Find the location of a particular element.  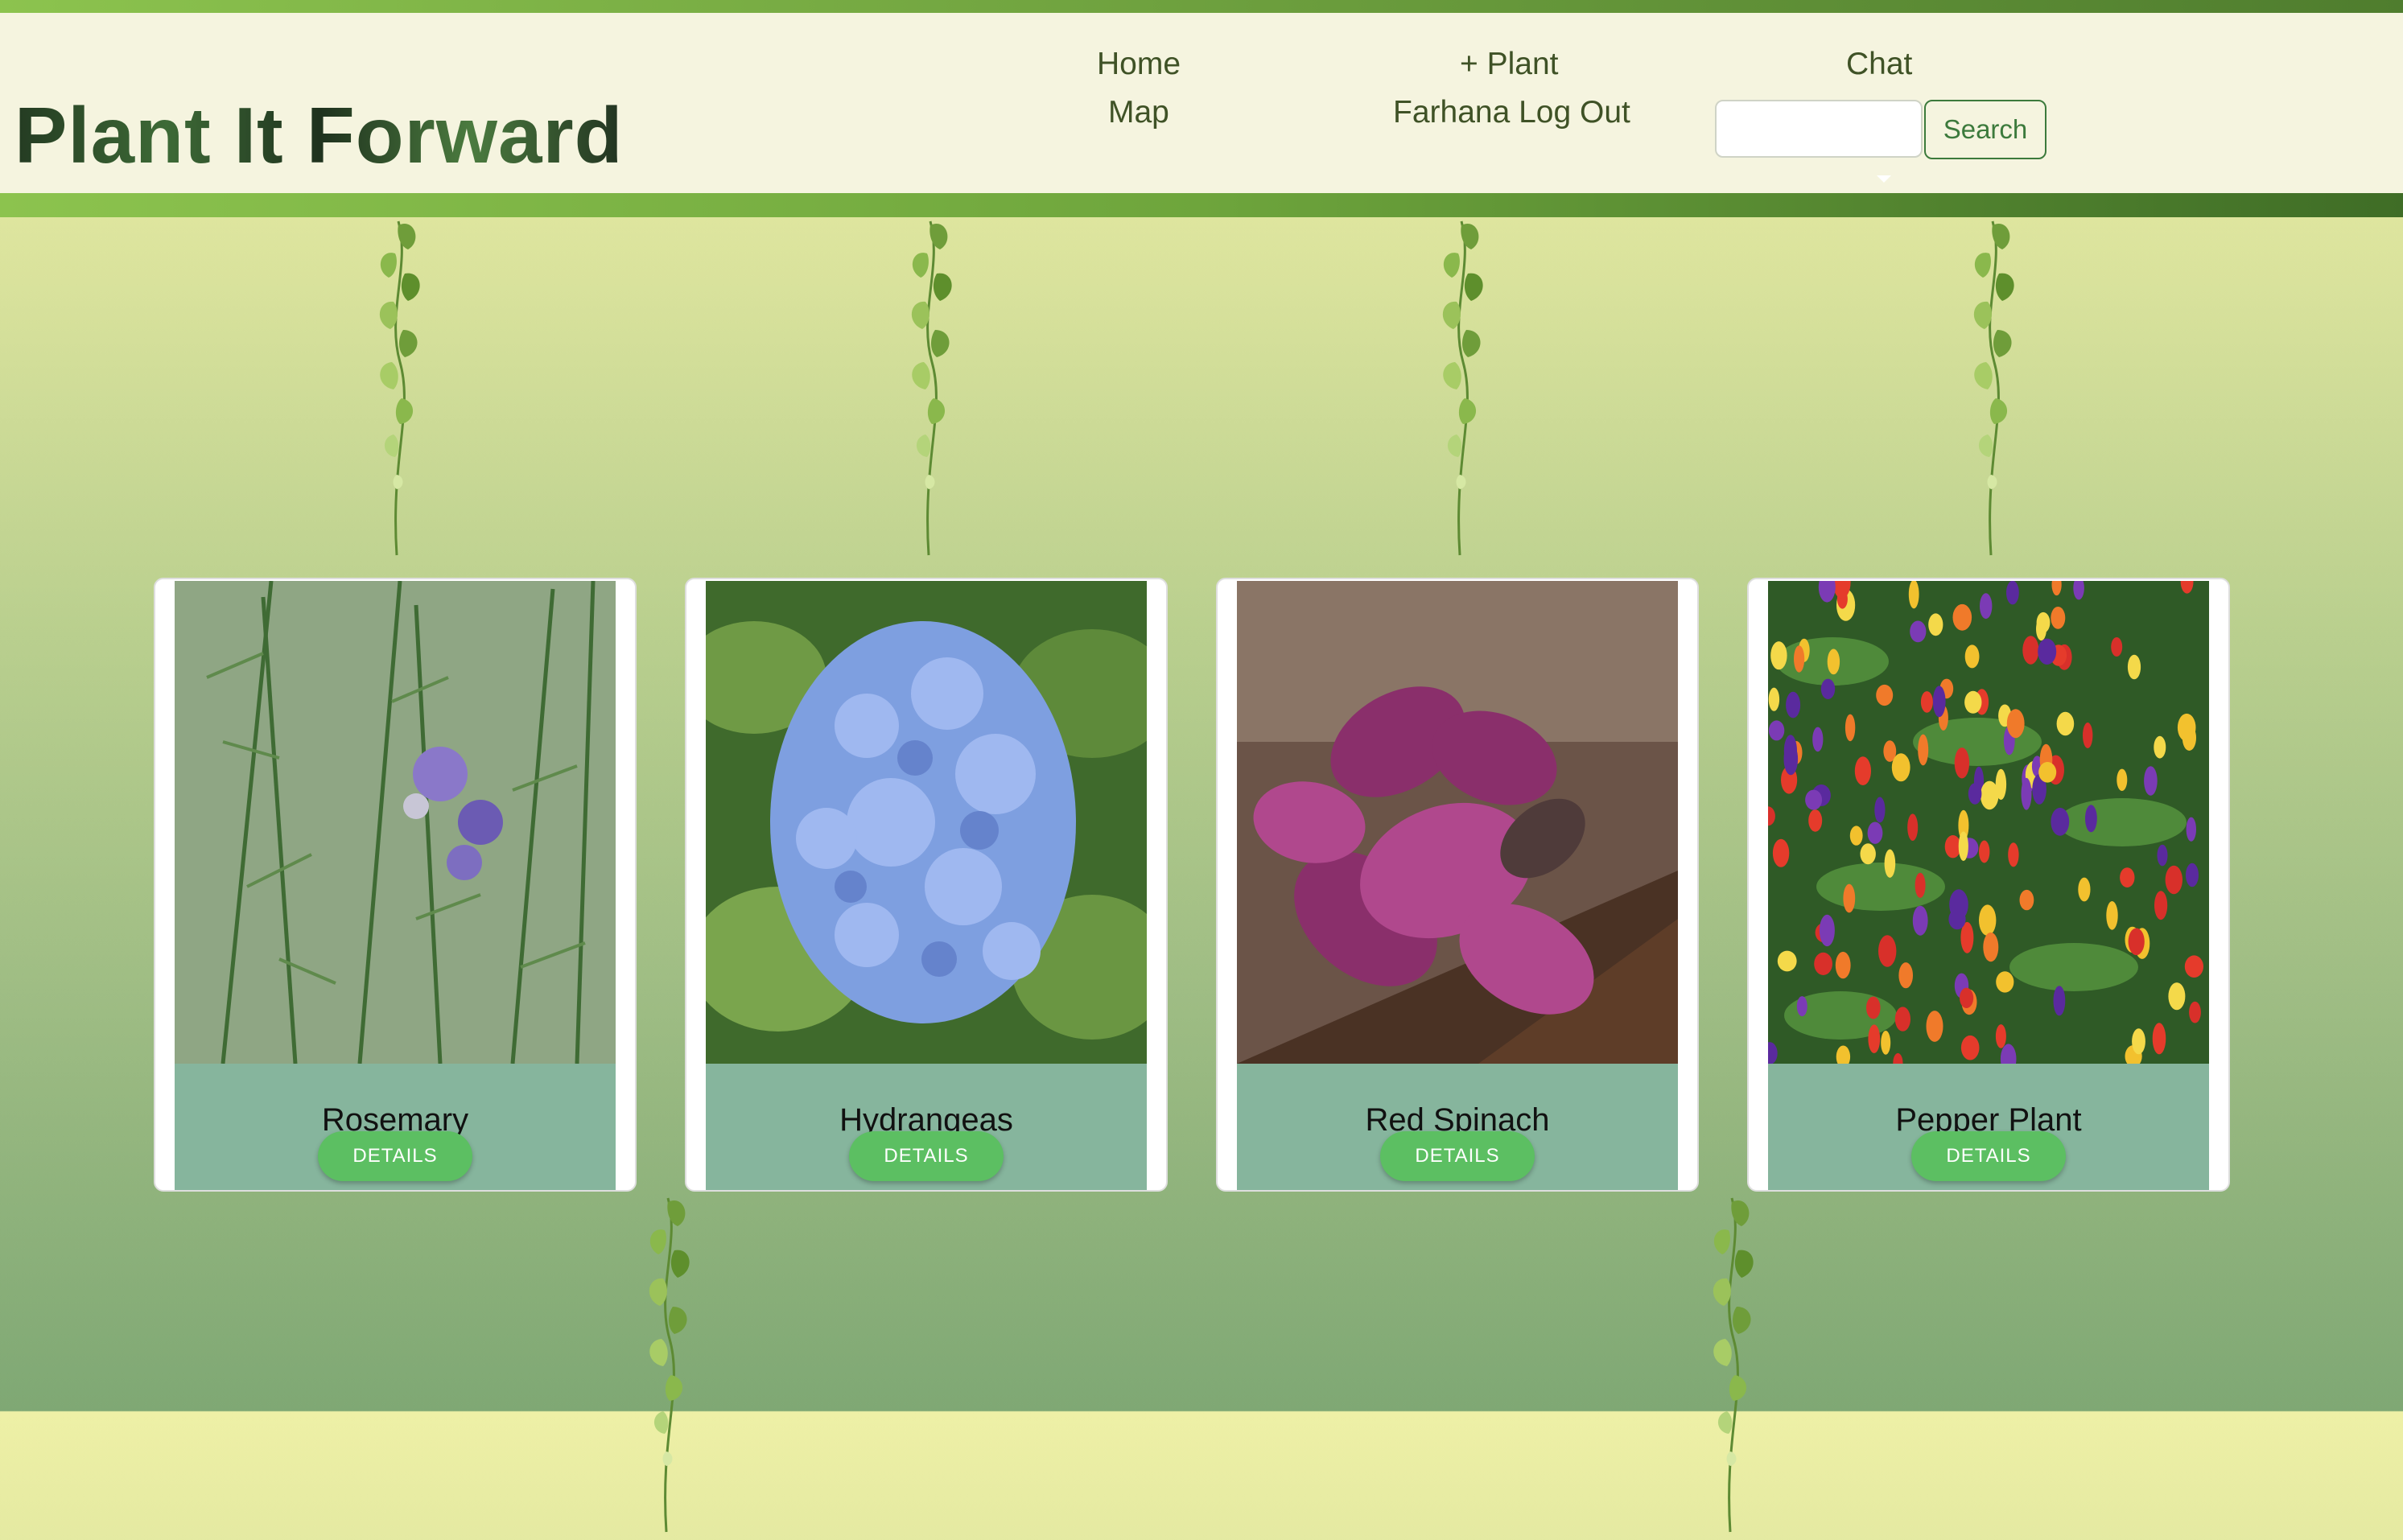

plant-card: Pepper Plant DETAILS is located at coordinates (1989, 885).